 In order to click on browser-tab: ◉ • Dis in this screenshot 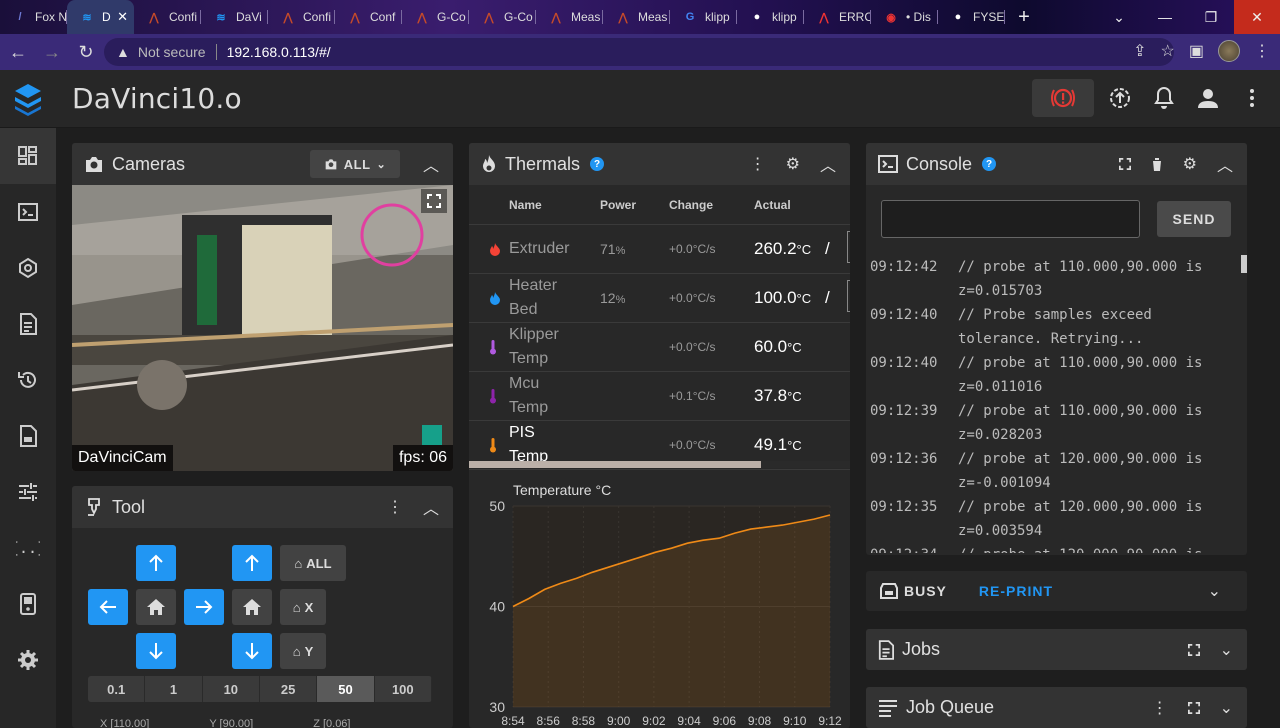, I will do `click(904, 17)`.